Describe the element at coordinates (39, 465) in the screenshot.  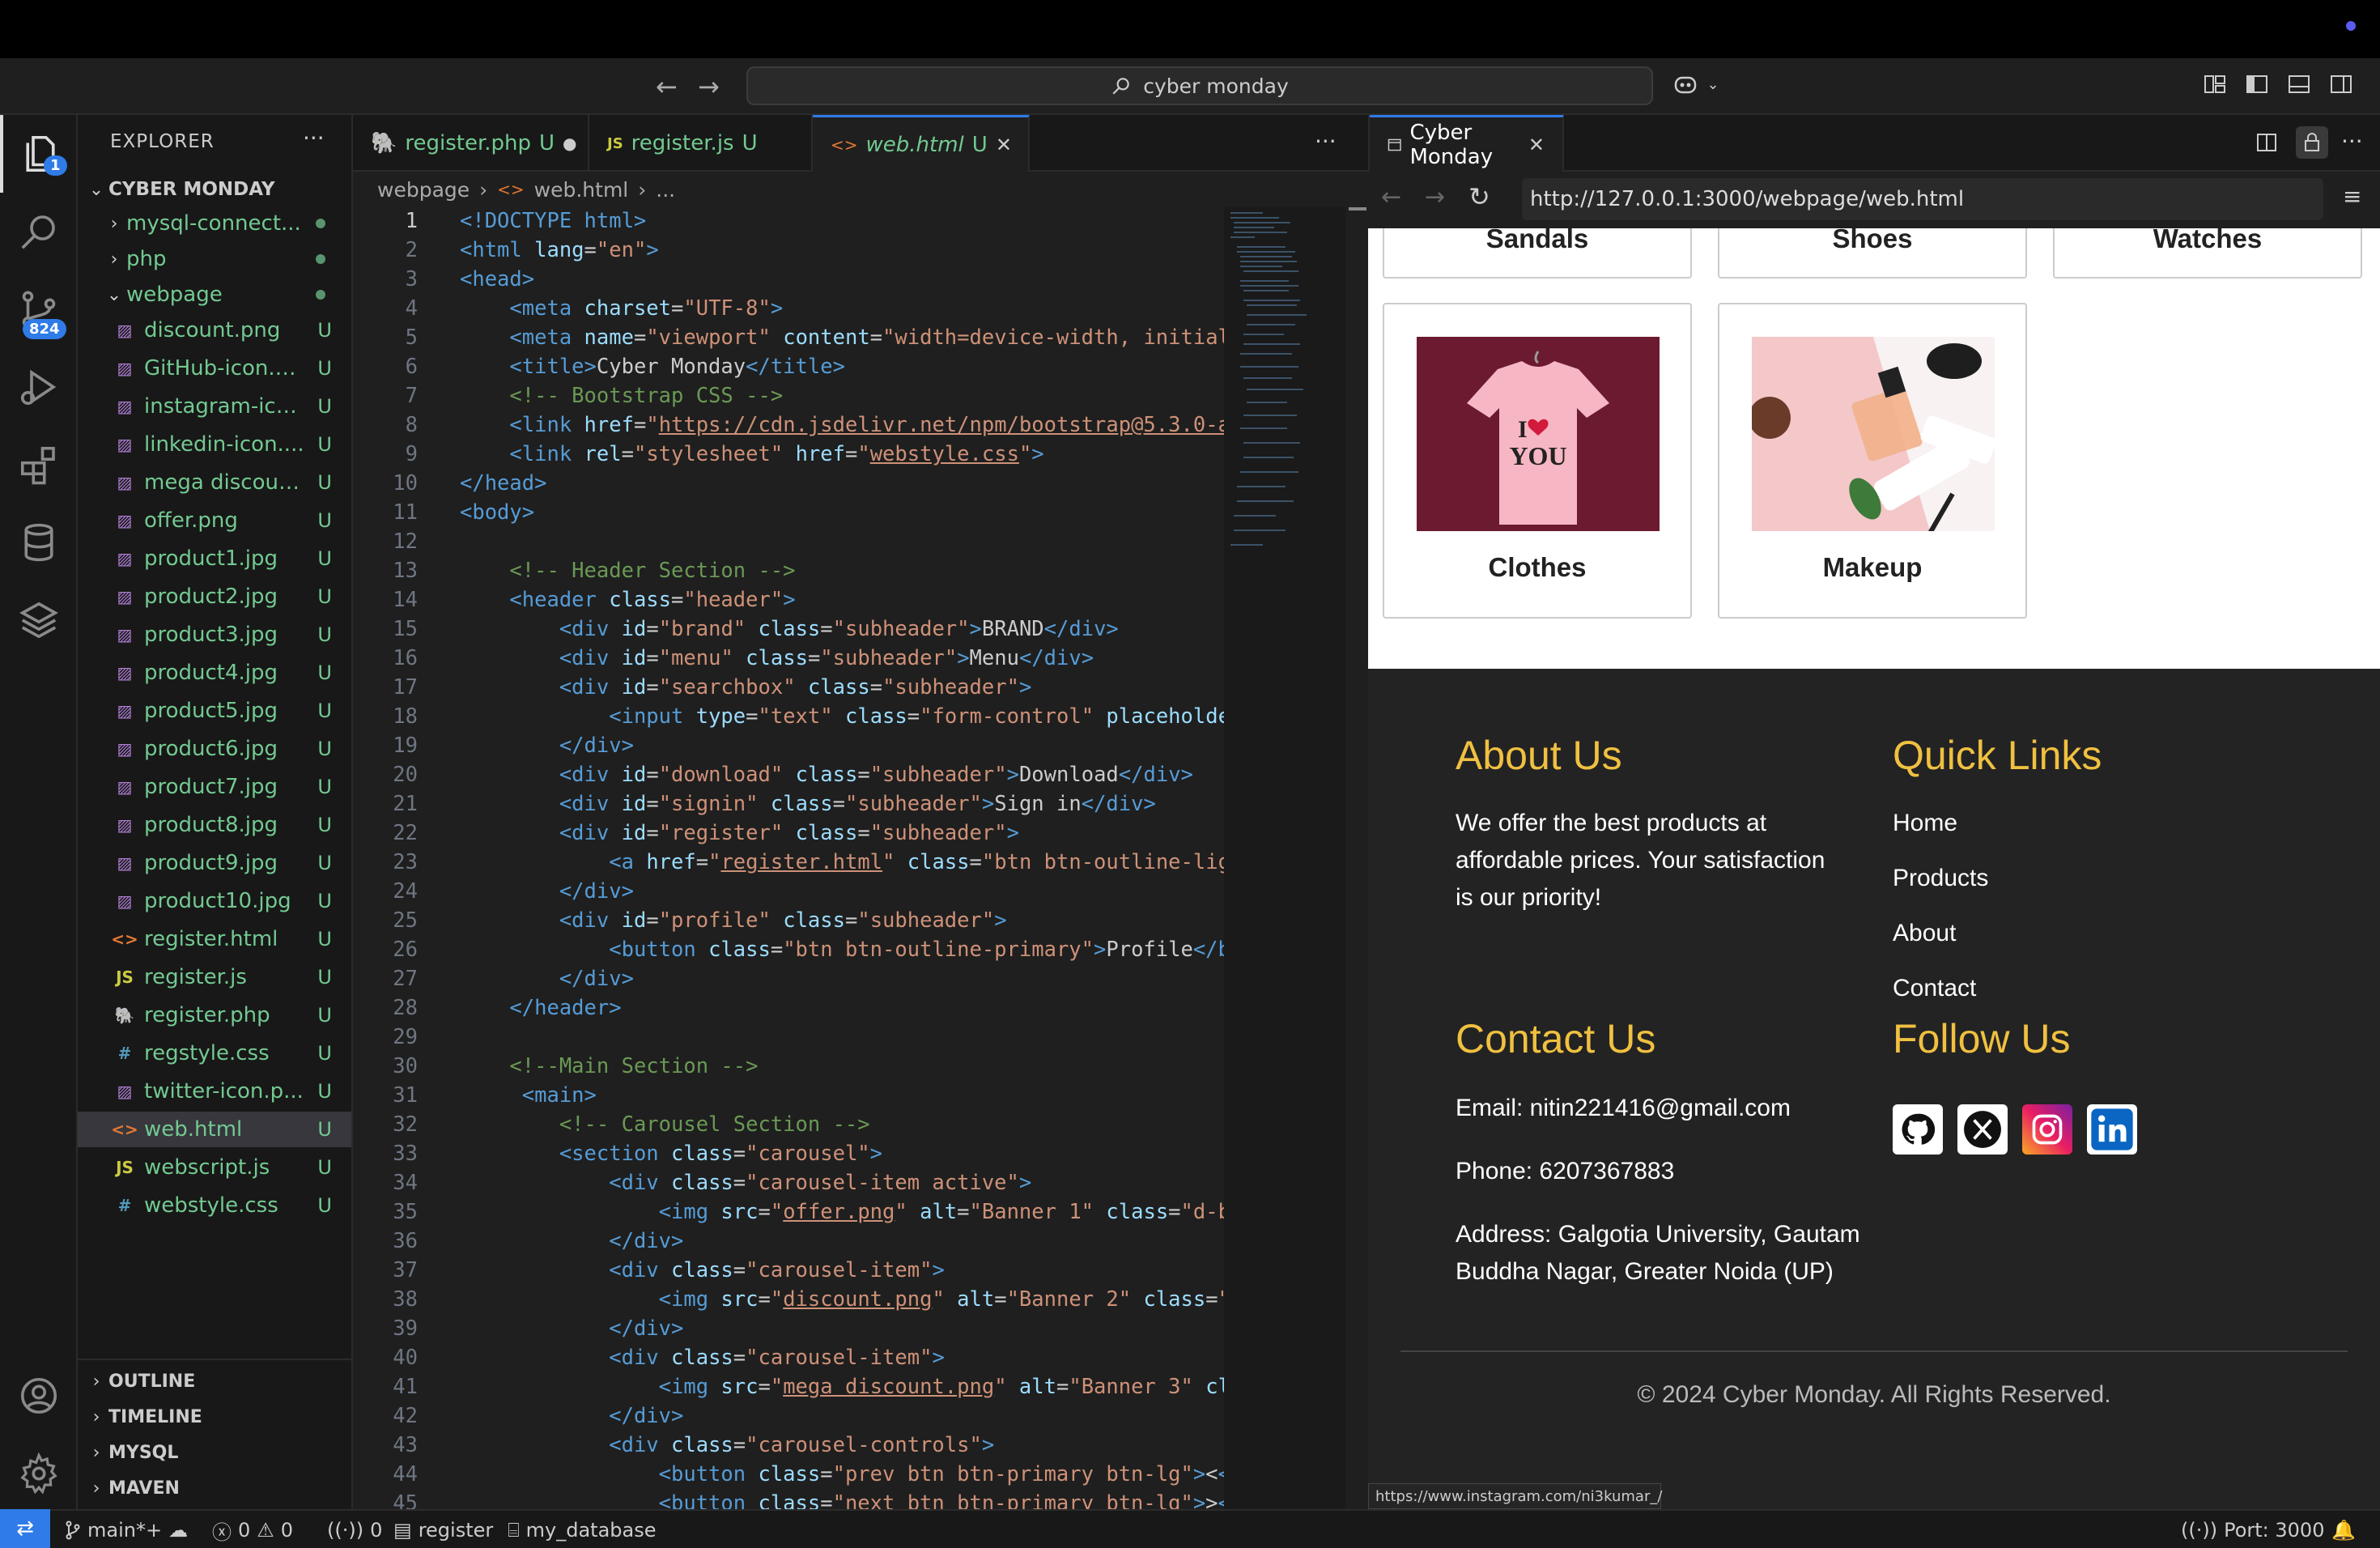
I see `extensions-icon` at that location.